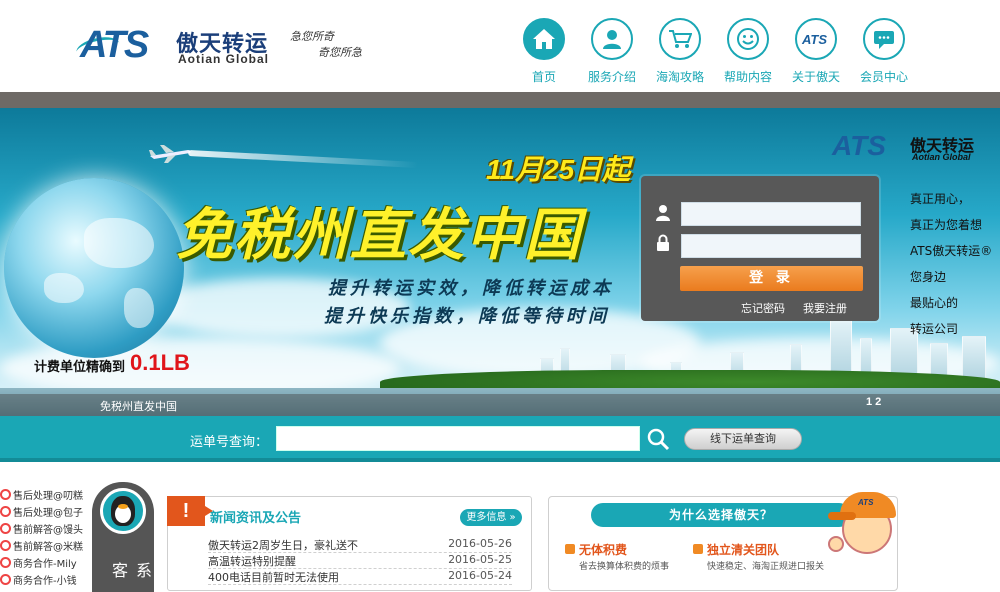 The width and height of the screenshot is (1000, 592). I want to click on tracking-bar: 运单号查询： 线下运单查询, so click(500, 439).